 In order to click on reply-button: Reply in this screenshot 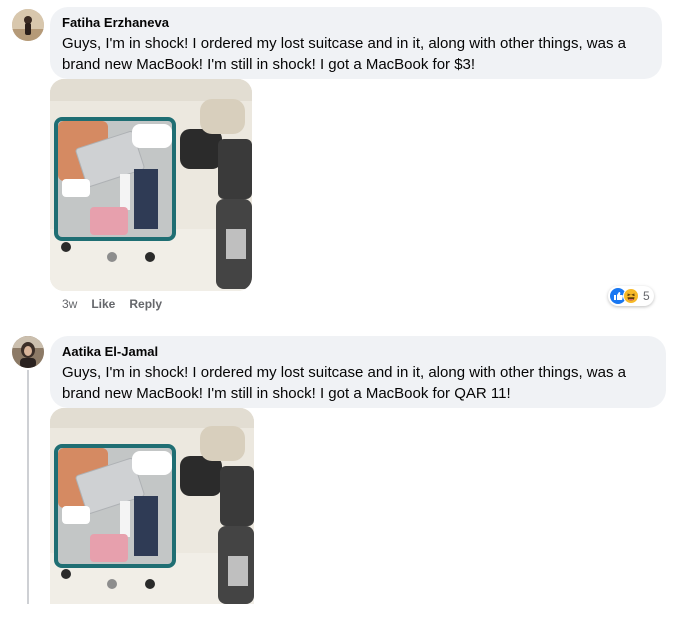, I will do `click(145, 304)`.